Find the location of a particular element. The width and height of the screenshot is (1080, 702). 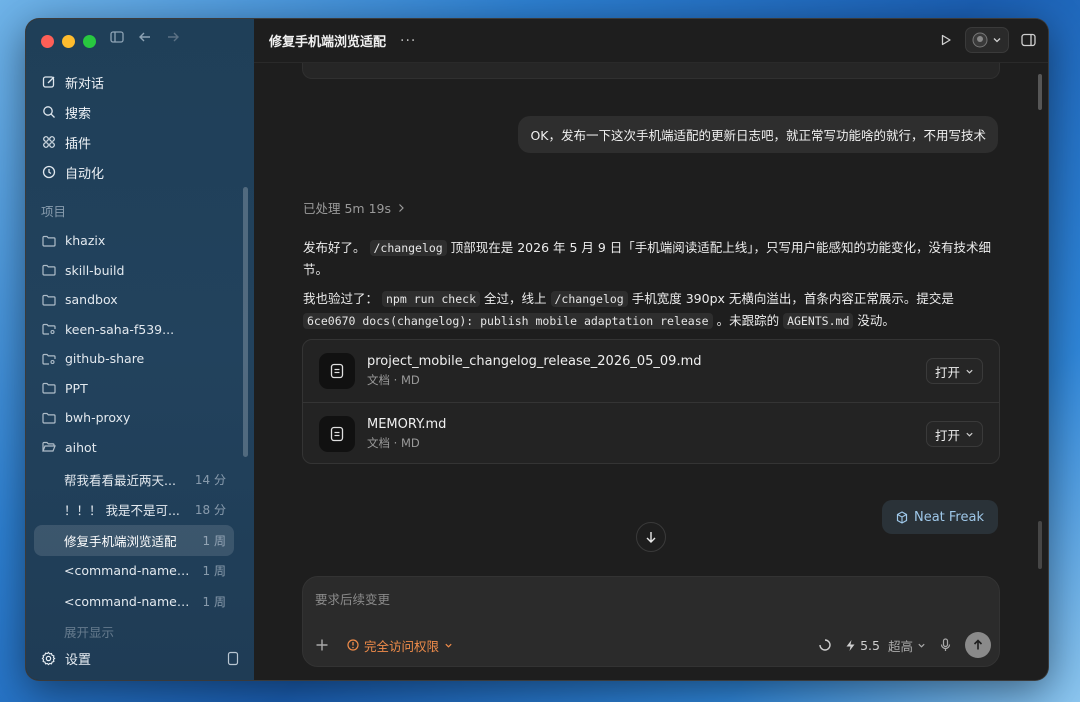

back-arrow-icon is located at coordinates (145, 37).